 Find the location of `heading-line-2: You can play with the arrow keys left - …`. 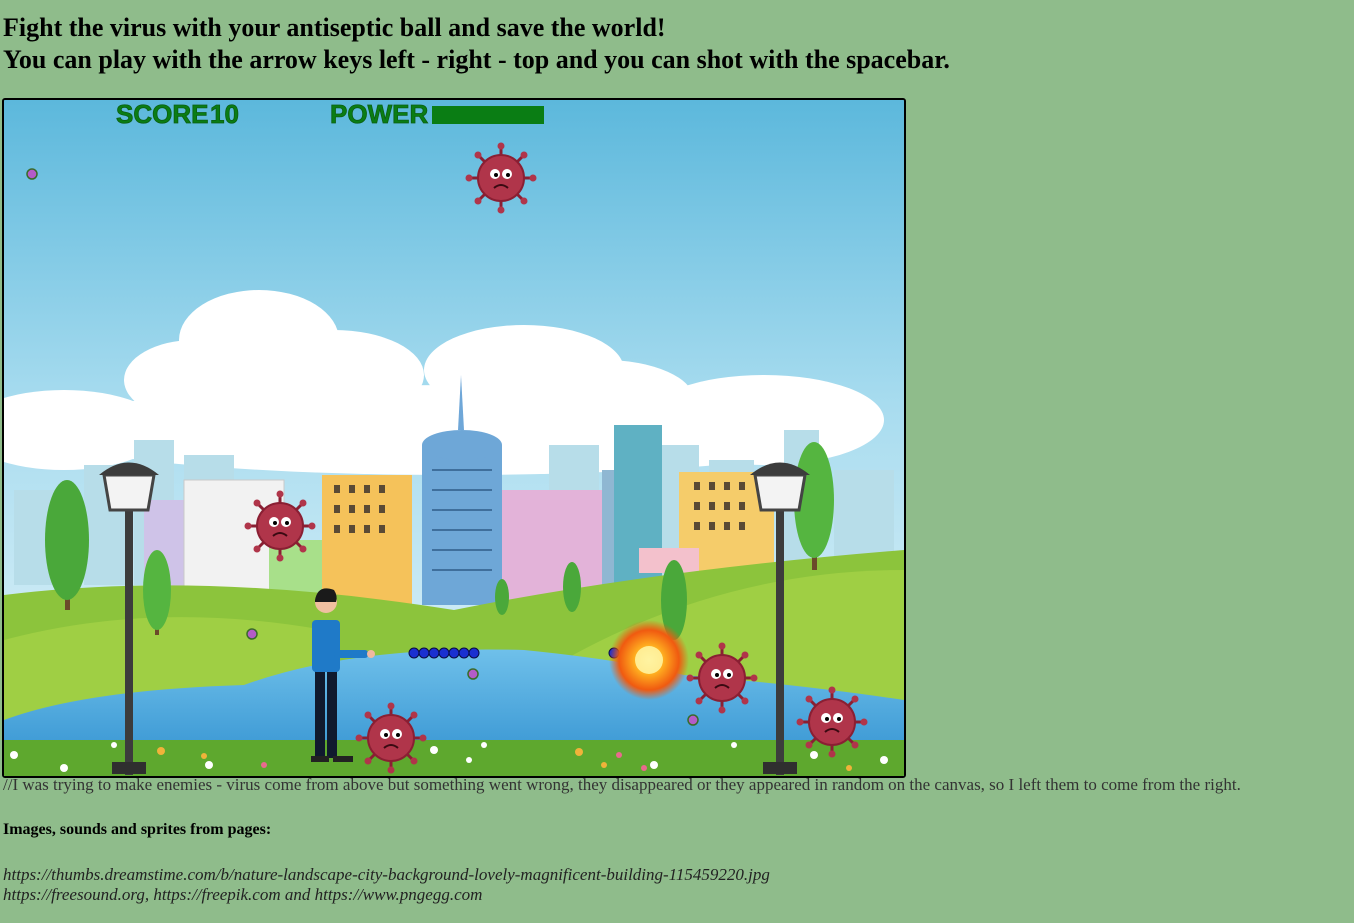

heading-line-2: You can play with the arrow keys left - … is located at coordinates (476, 59).